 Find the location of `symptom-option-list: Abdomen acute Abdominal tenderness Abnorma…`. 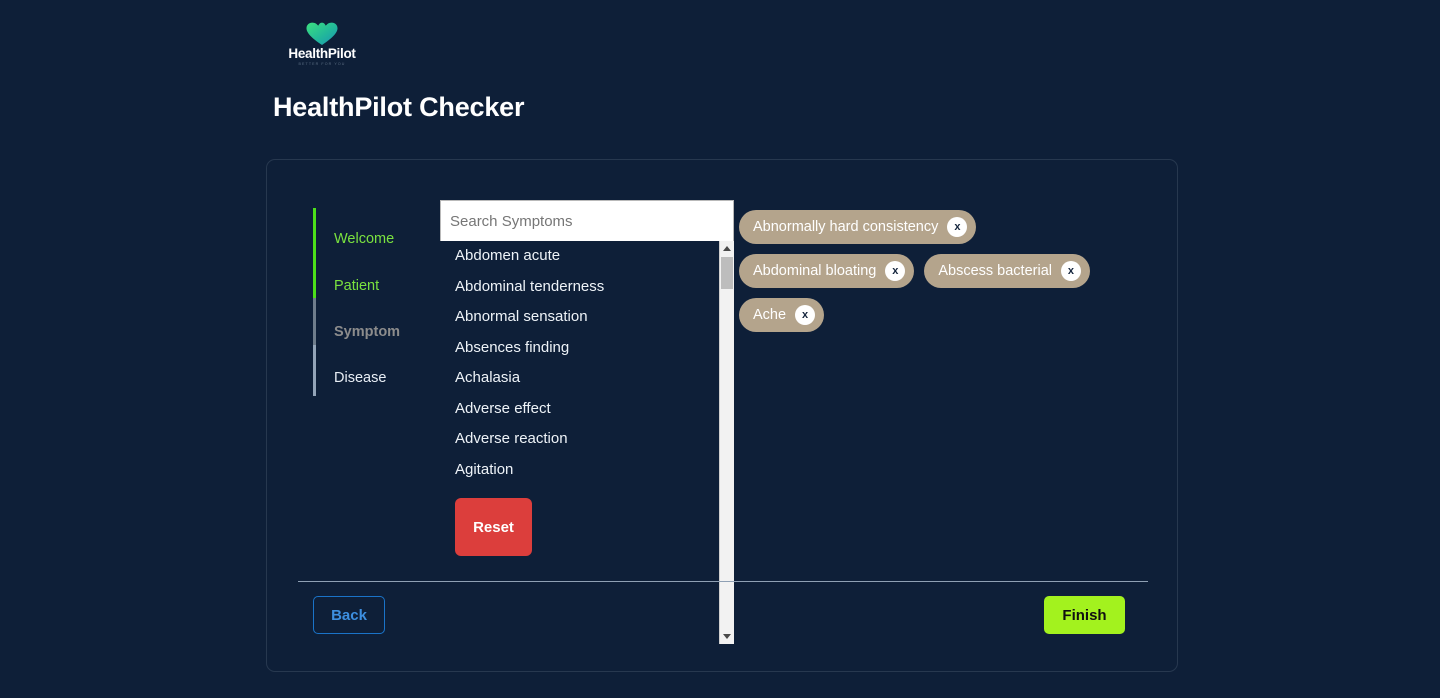

symptom-option-list: Abdomen acute Abdominal tenderness Abnorma… is located at coordinates (579, 442).